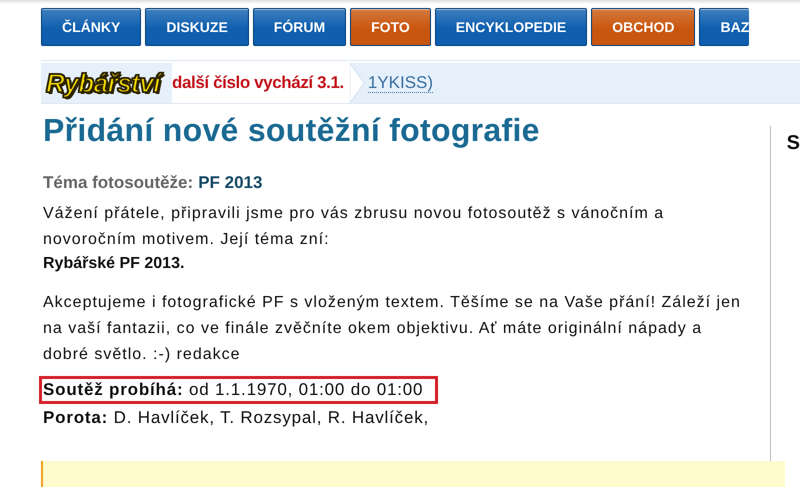 This screenshot has width=800, height=487. What do you see at coordinates (230, 183) in the screenshot?
I see `theme-value: PF 2013` at bounding box center [230, 183].